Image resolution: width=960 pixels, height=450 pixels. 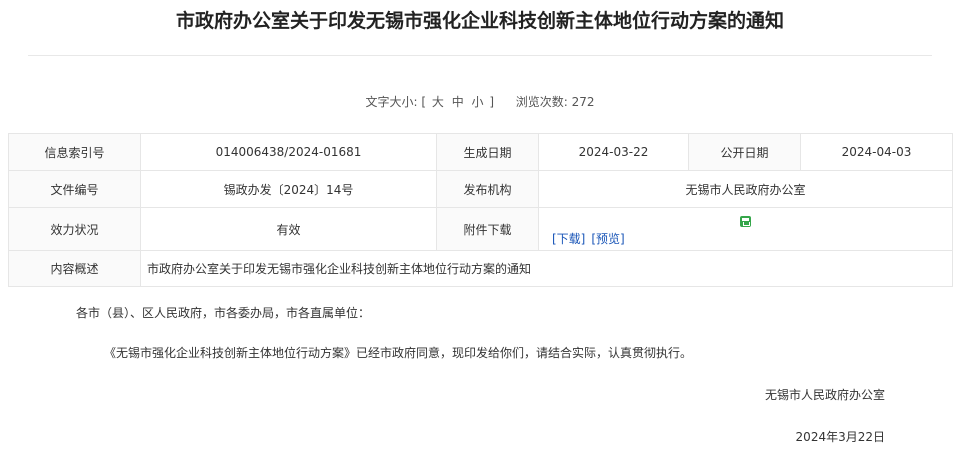 What do you see at coordinates (745, 229) in the screenshot?
I see `attachment-cell: [下载] [预览]` at bounding box center [745, 229].